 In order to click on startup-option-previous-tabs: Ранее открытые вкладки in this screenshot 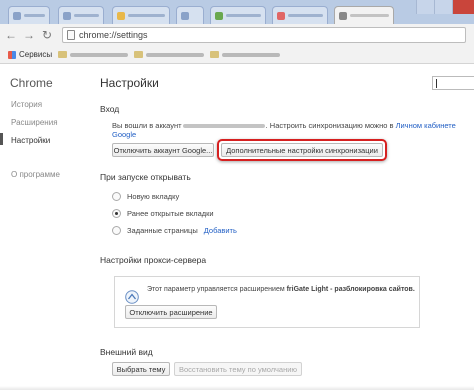, I will do `click(163, 213)`.